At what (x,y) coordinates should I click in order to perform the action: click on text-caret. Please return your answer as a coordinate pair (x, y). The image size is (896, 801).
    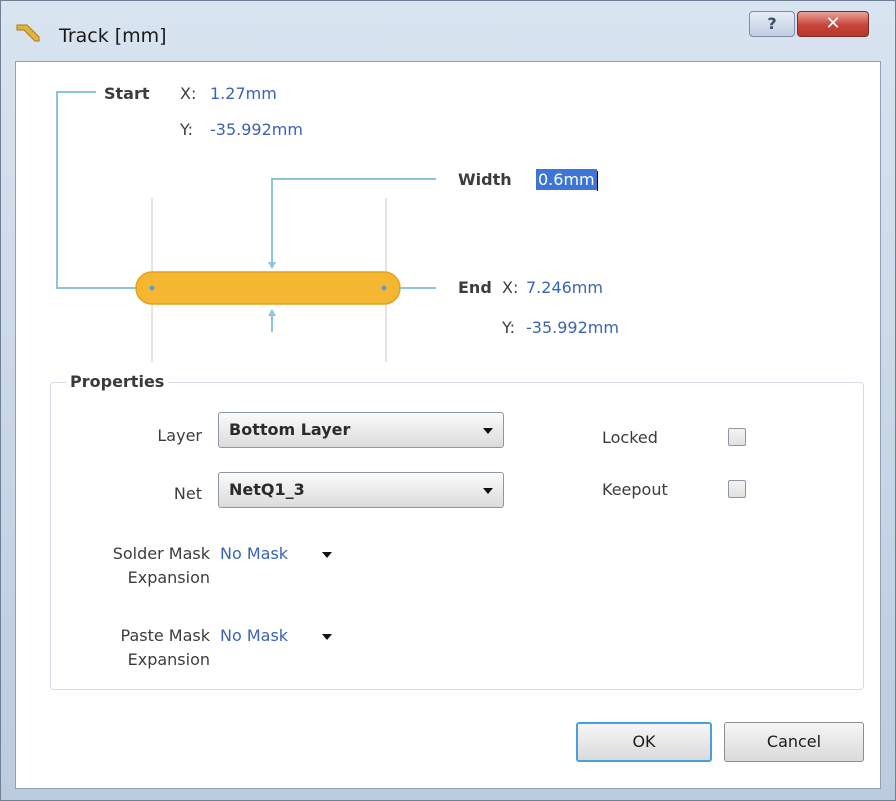
    Looking at the image, I should click on (597, 180).